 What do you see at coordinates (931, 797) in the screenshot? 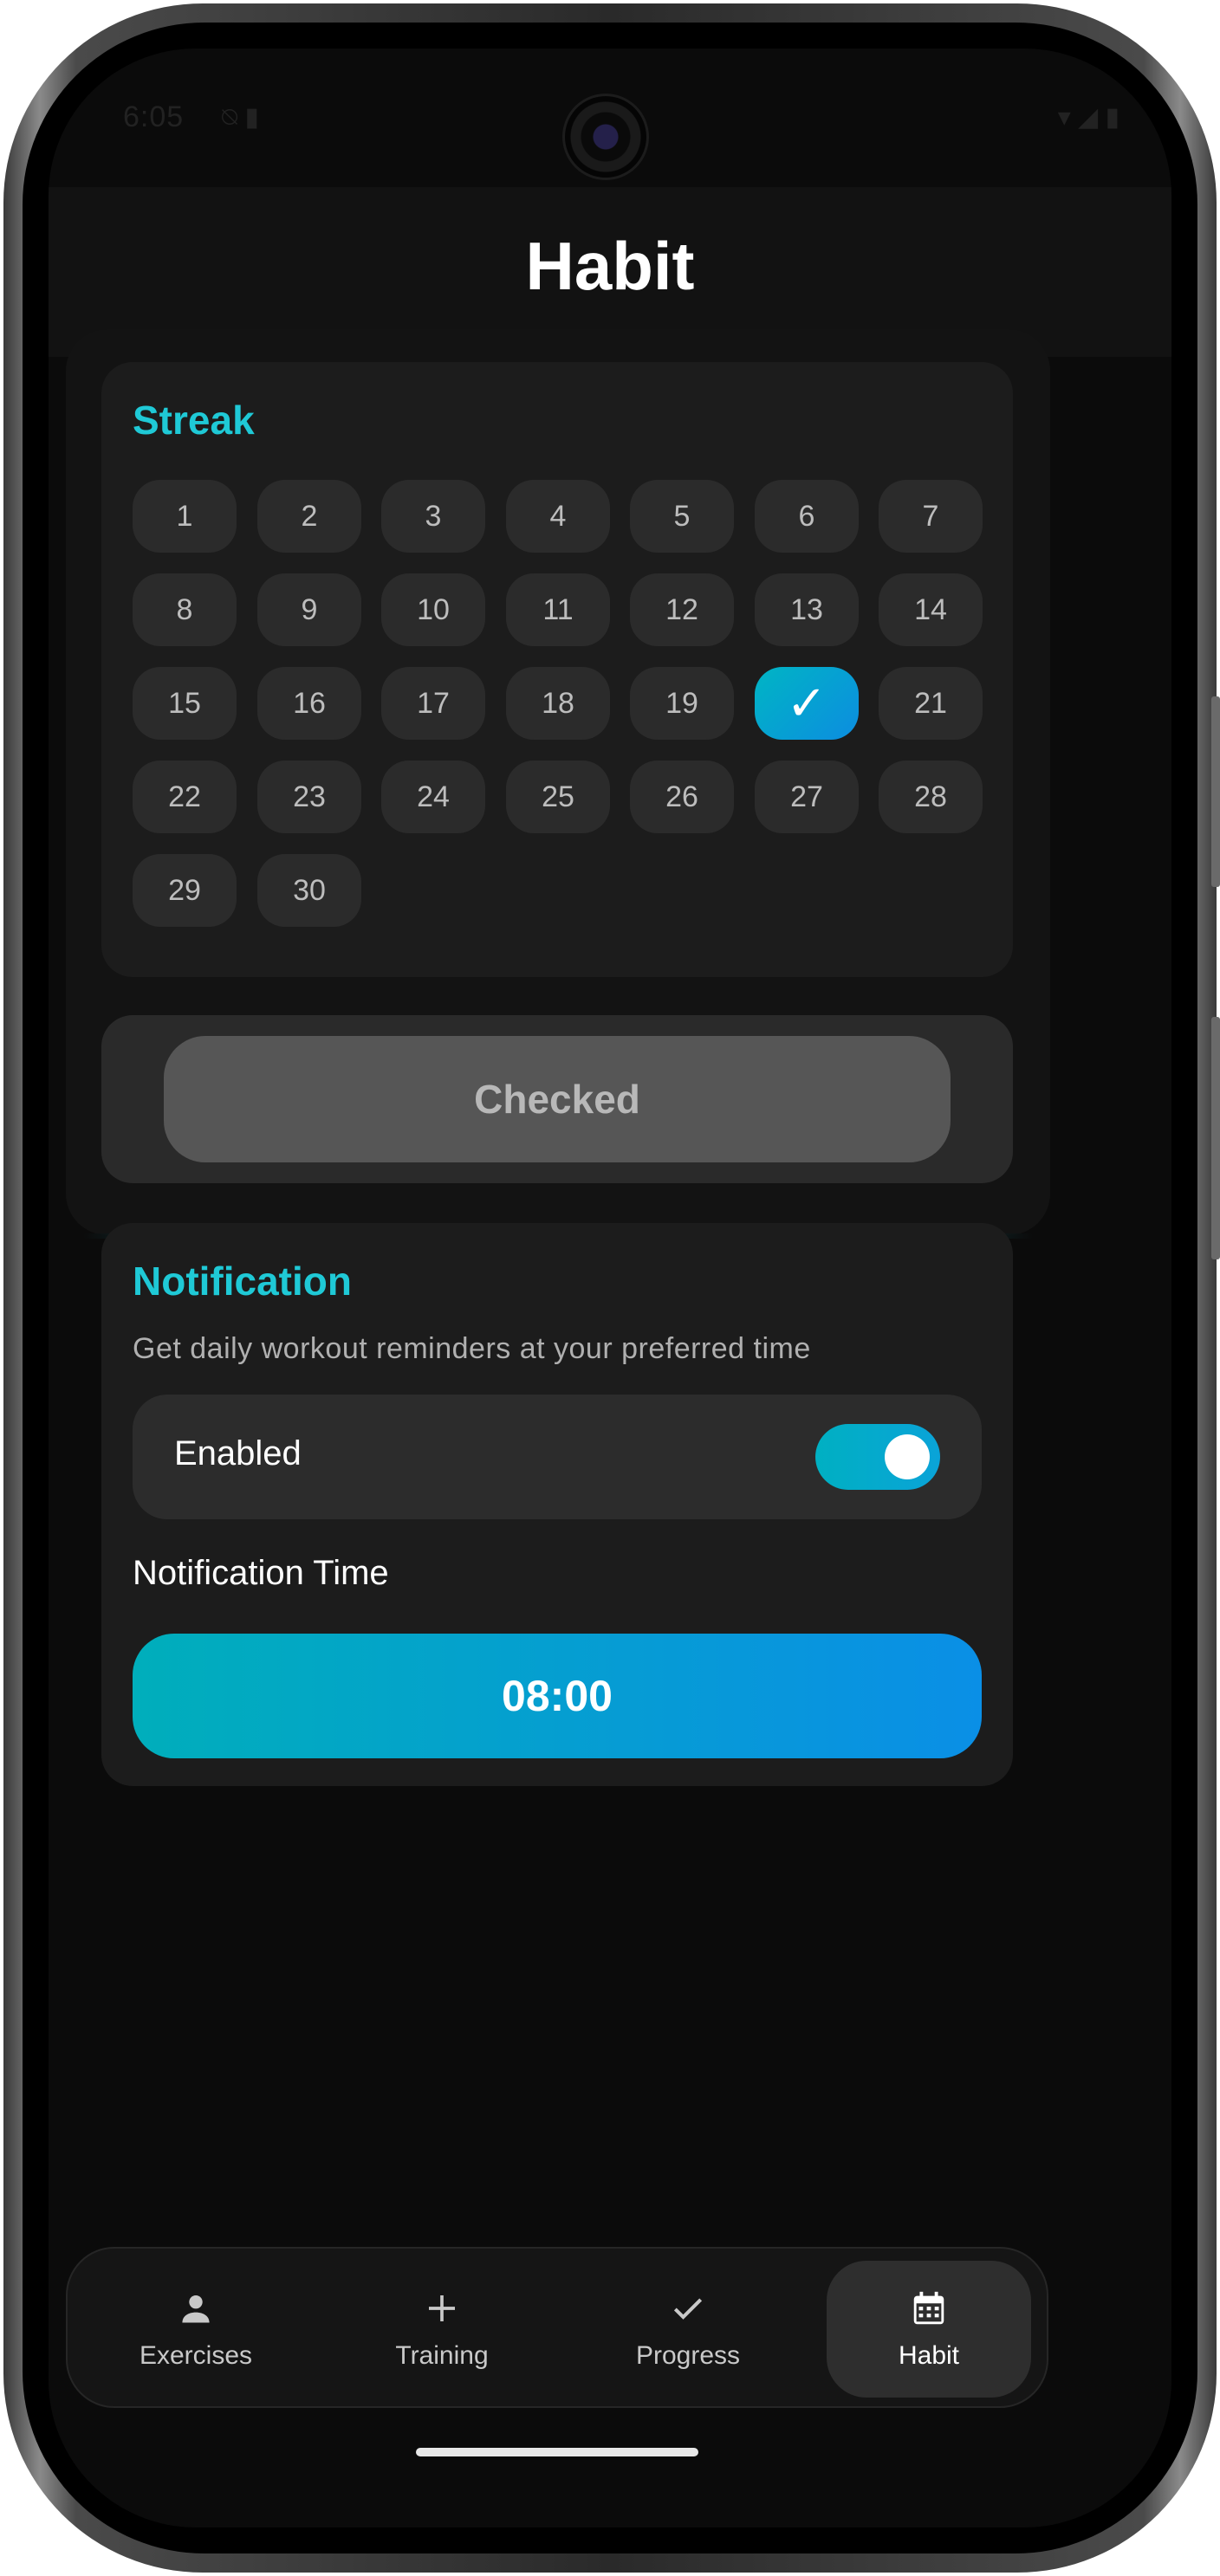
I see `streak-day: 28` at bounding box center [931, 797].